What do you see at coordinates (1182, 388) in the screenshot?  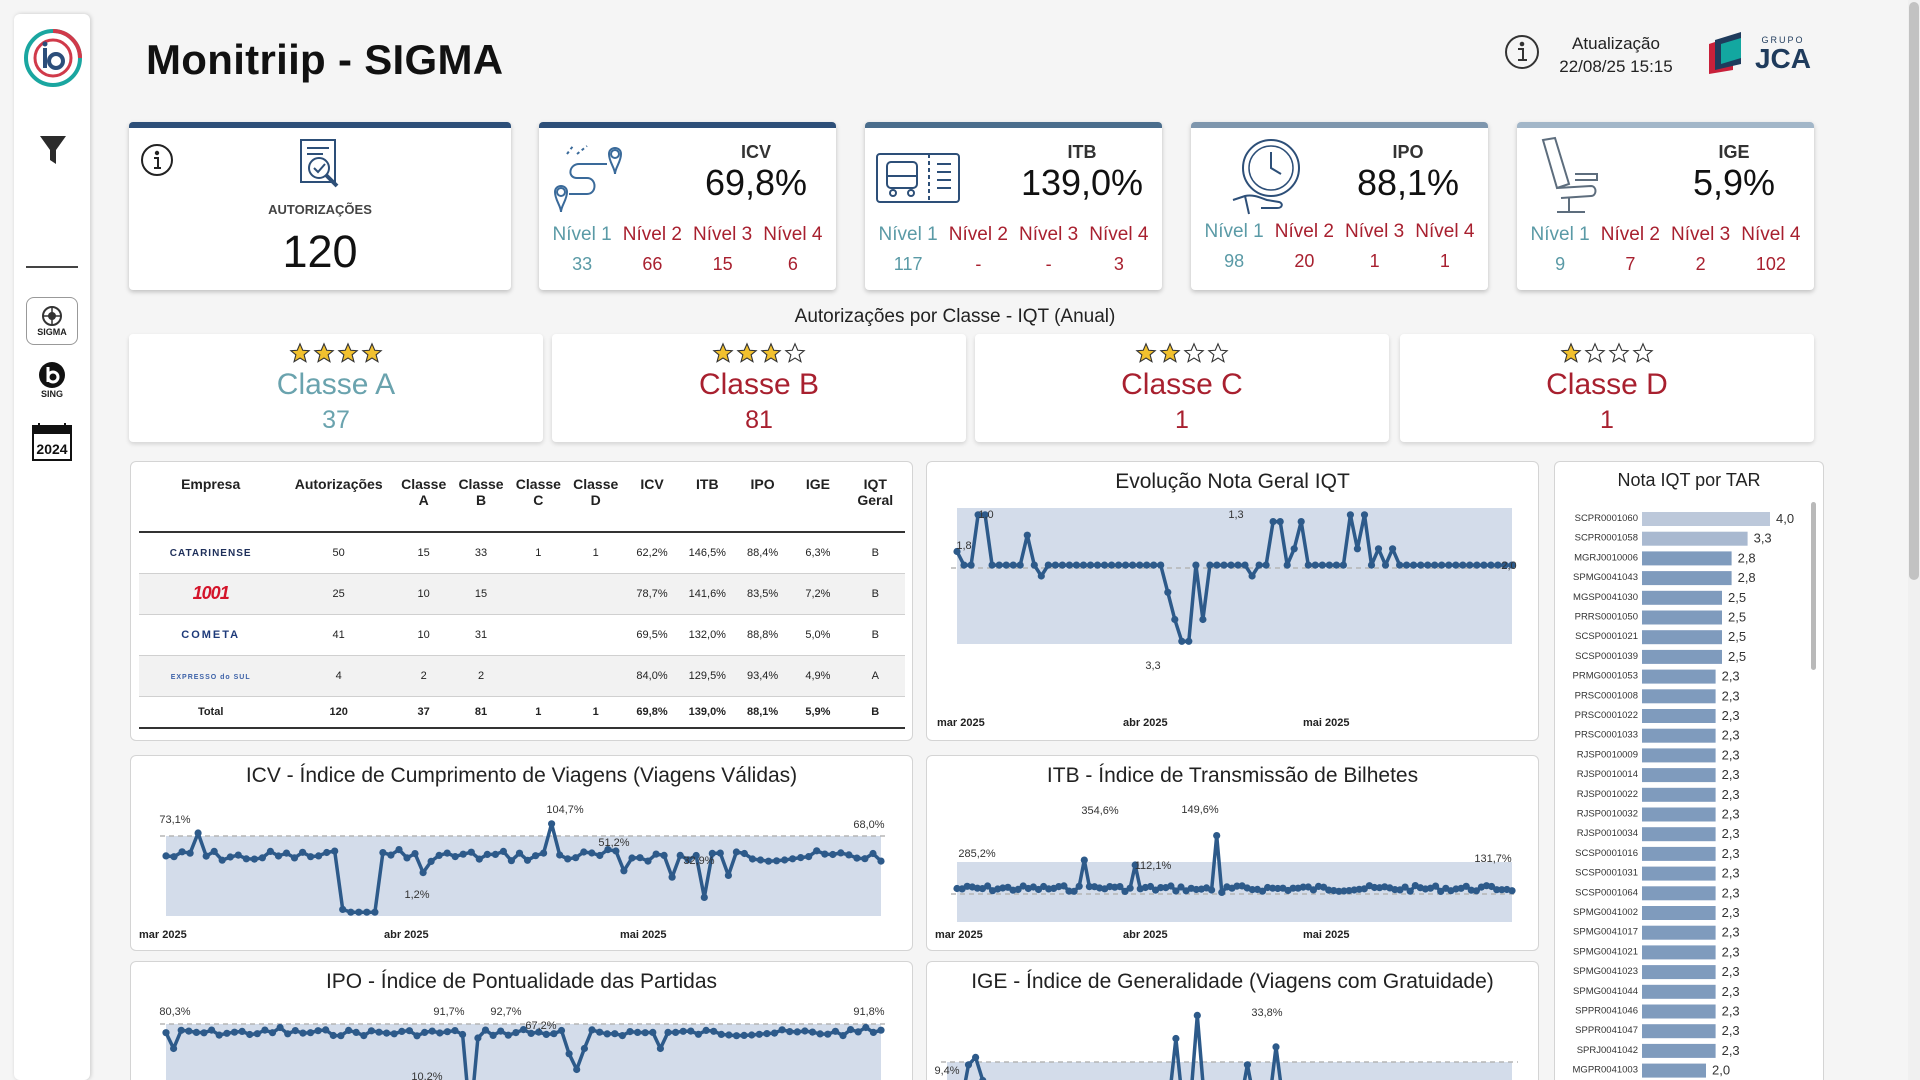 I see `classe-card: Classe C 1` at bounding box center [1182, 388].